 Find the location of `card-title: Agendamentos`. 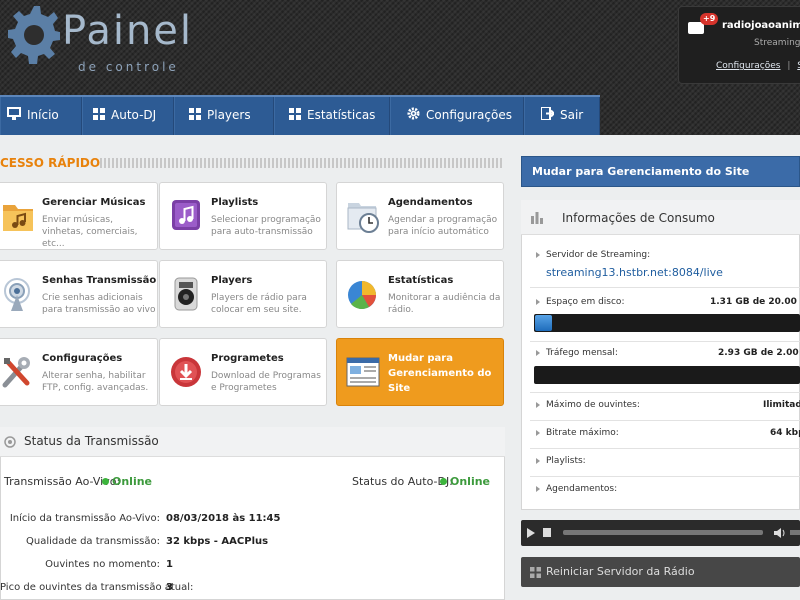

card-title: Agendamentos is located at coordinates (430, 202).